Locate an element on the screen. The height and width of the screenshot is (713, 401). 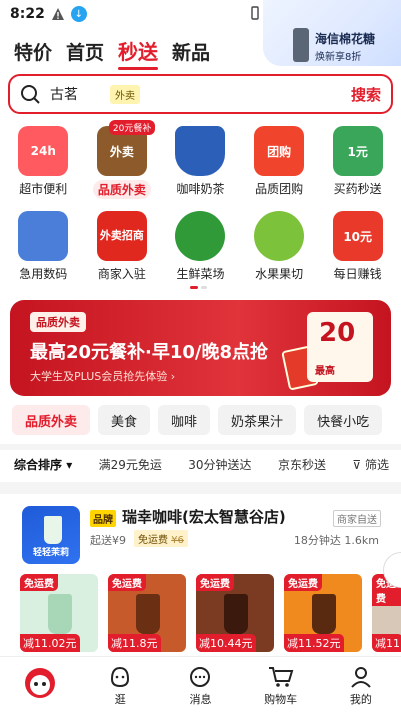
category-group-buy: 团购 品质团购 is located at coordinates (279, 160).